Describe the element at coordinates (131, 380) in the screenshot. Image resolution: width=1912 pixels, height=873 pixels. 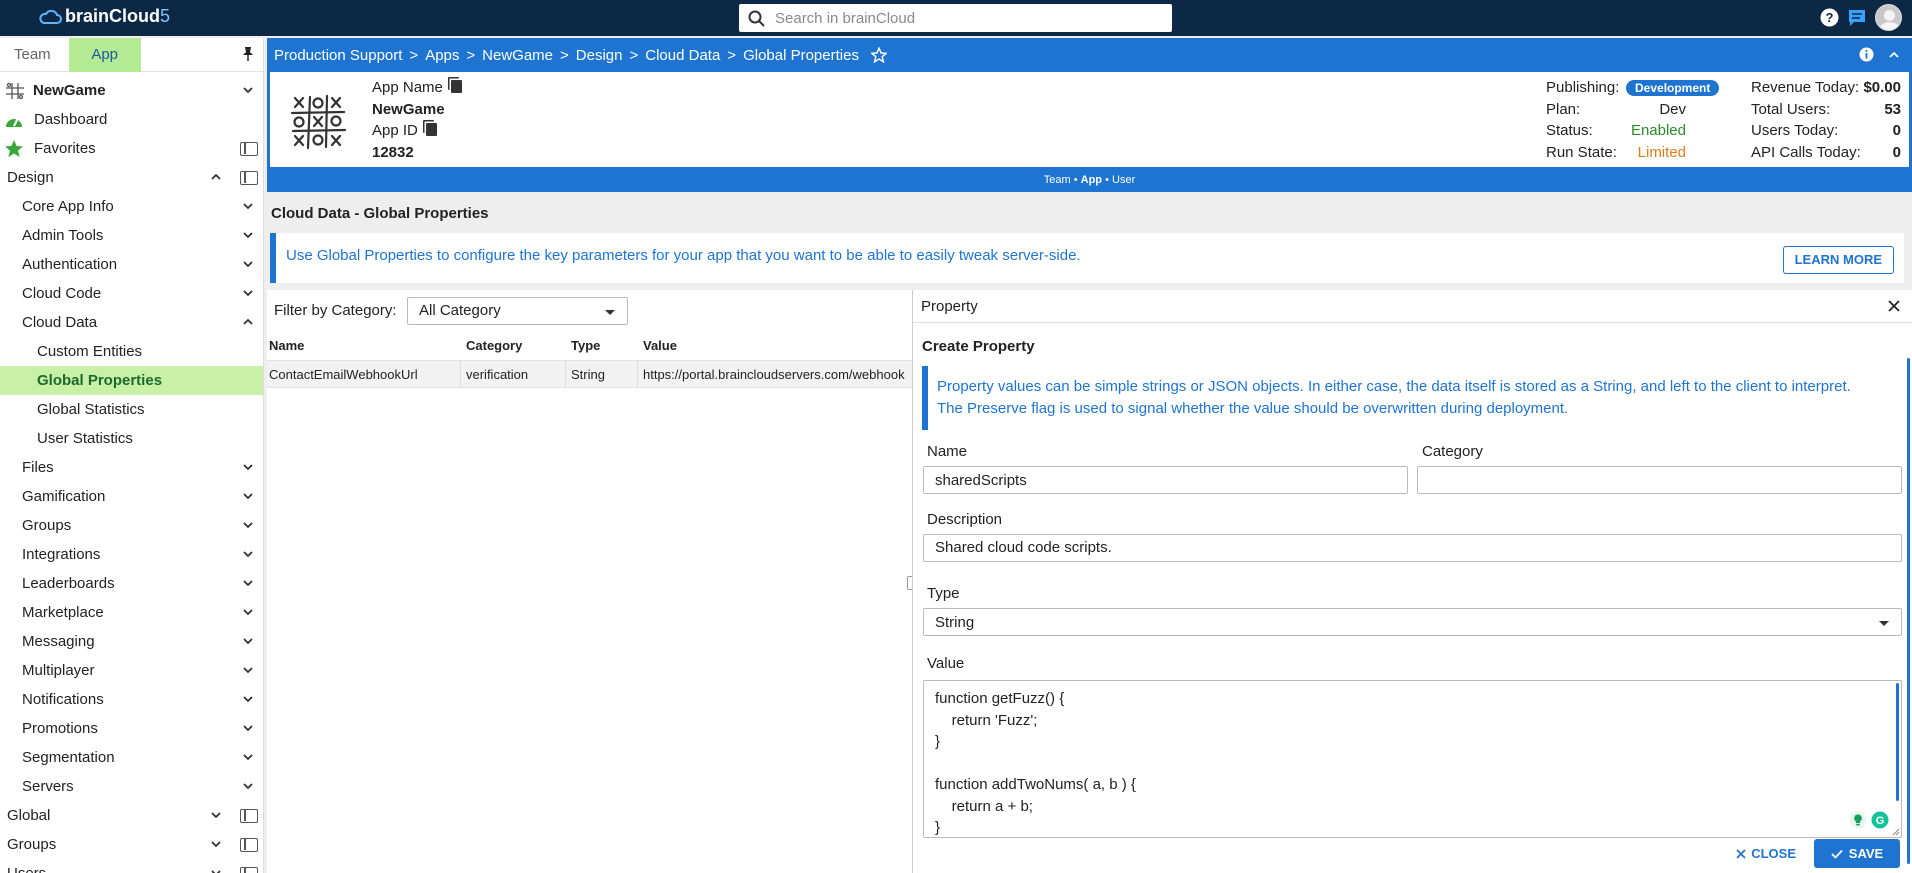
I see `sidebar-item-global-properties: Global Properties` at that location.